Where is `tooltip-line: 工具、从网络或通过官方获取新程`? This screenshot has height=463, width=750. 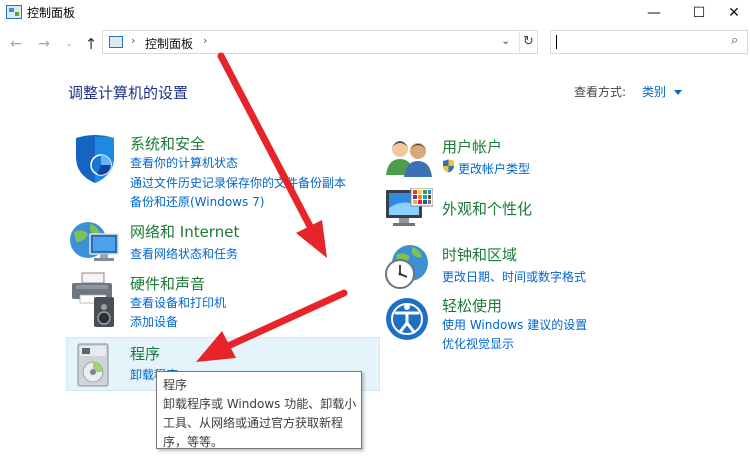
tooltip-line: 工具、从网络或通过官方获取新程 is located at coordinates (253, 423).